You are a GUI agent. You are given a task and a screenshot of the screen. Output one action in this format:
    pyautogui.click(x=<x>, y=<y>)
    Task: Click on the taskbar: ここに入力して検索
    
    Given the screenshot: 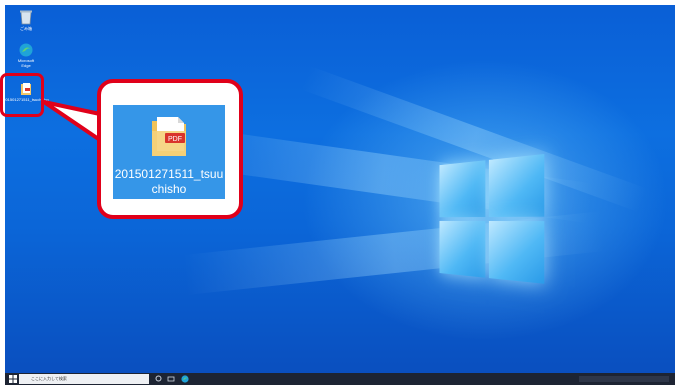 What is the action you would take?
    pyautogui.click(x=340, y=379)
    